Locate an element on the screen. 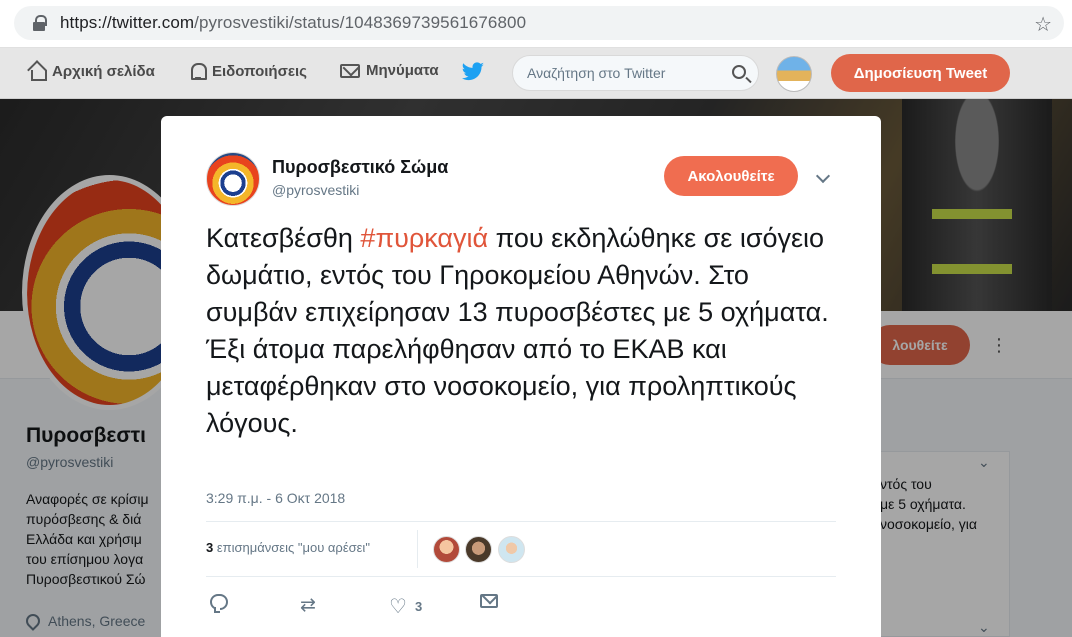 This screenshot has height=637, width=1072. lock-icon is located at coordinates (39, 23).